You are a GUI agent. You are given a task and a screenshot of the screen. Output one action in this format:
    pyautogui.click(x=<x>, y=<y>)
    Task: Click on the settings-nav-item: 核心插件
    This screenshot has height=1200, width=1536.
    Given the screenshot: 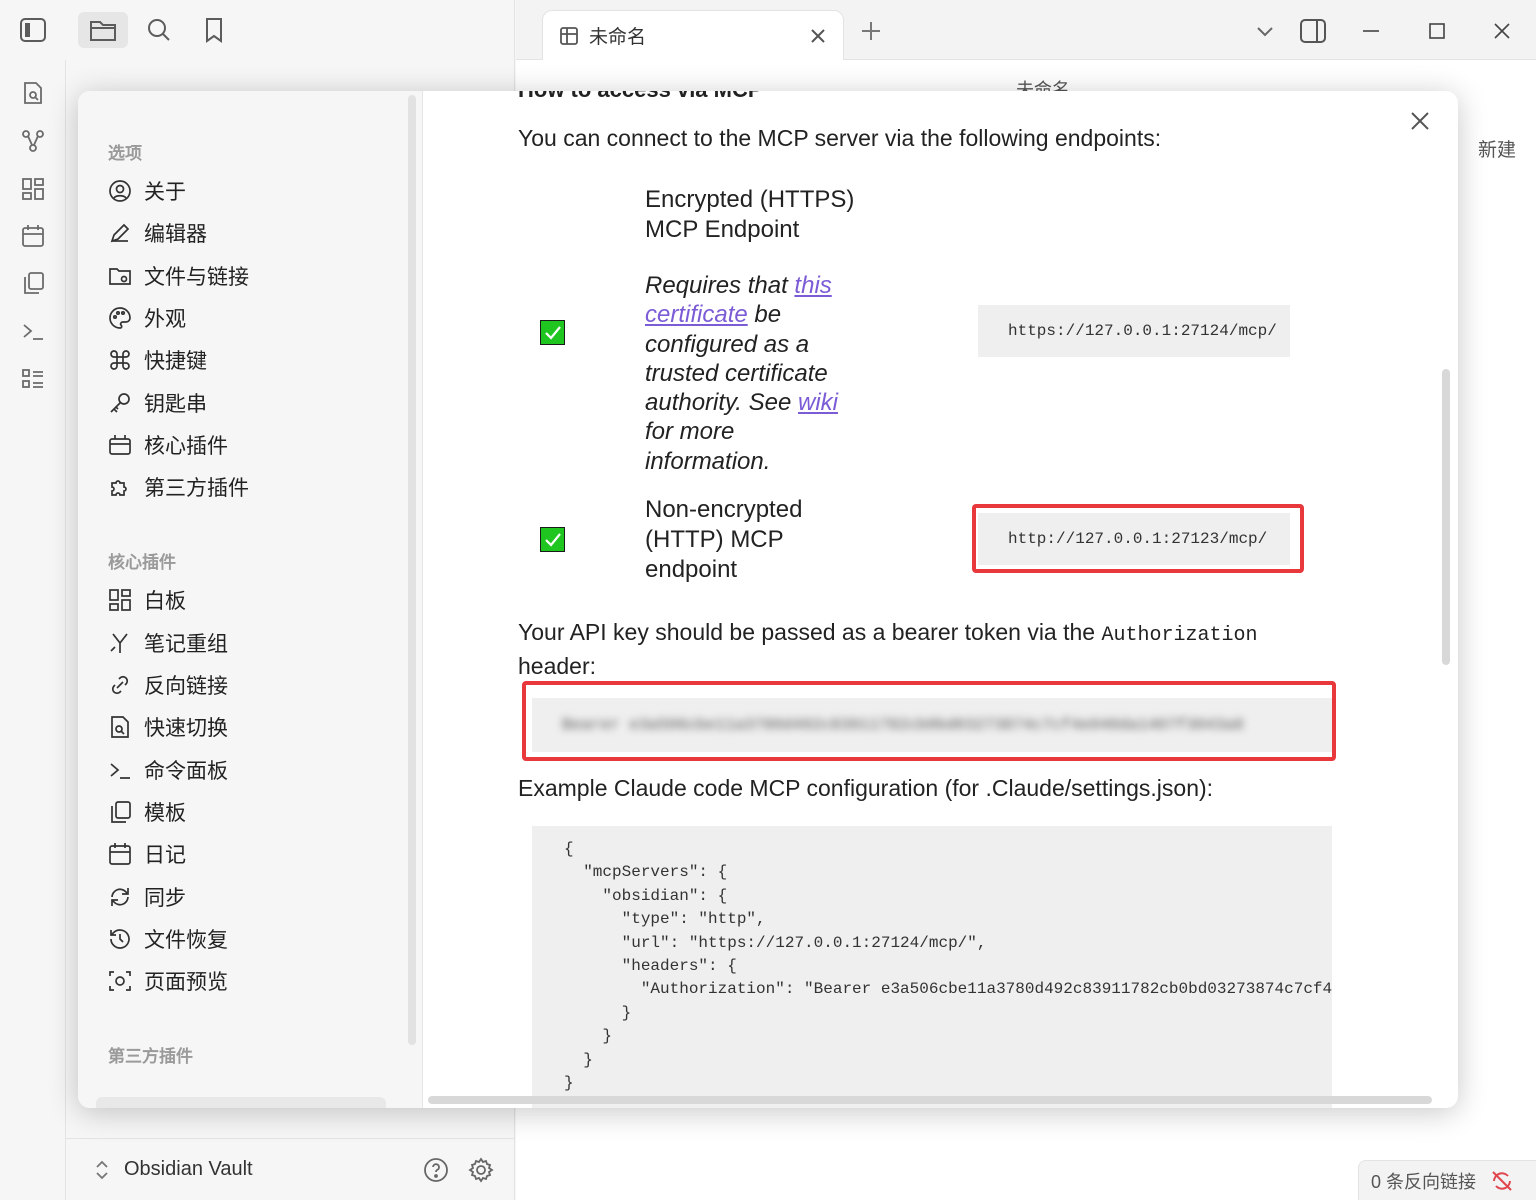 What is the action you would take?
    pyautogui.click(x=253, y=445)
    